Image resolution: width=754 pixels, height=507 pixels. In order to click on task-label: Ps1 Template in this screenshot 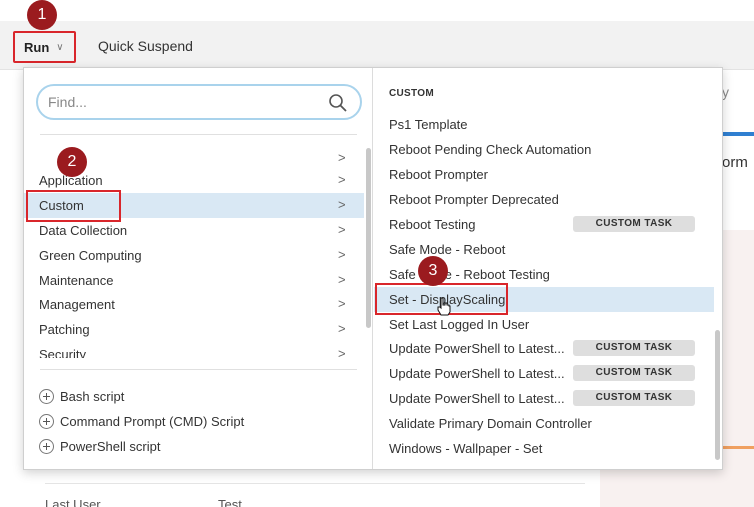, I will do `click(428, 124)`.